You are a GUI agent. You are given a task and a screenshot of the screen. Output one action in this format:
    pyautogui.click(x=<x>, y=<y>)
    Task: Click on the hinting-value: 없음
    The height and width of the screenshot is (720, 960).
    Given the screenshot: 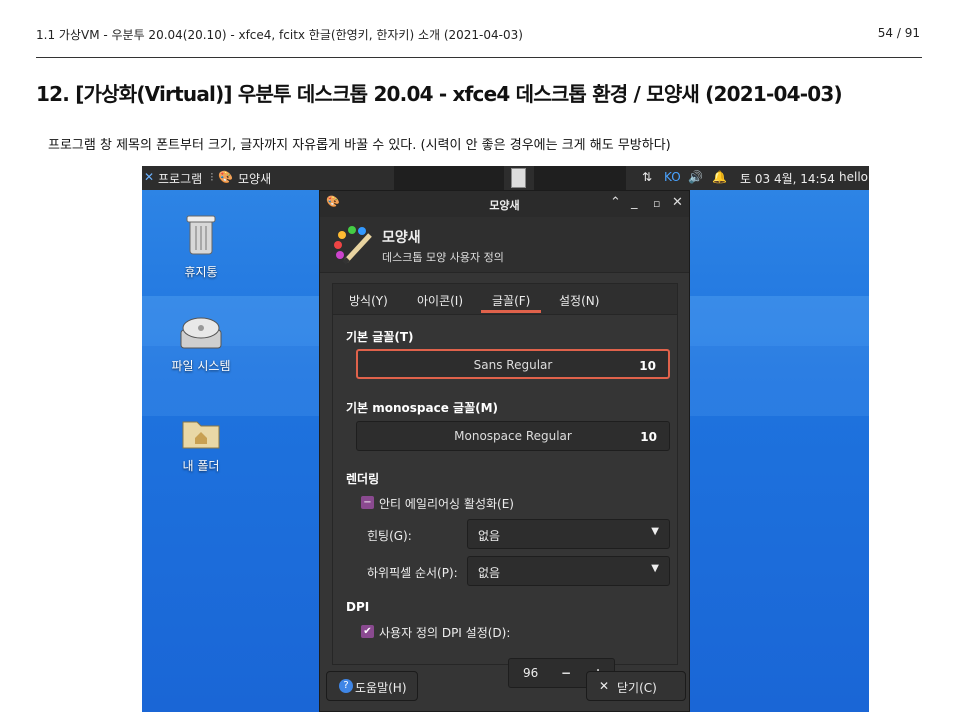 What is the action you would take?
    pyautogui.click(x=489, y=536)
    